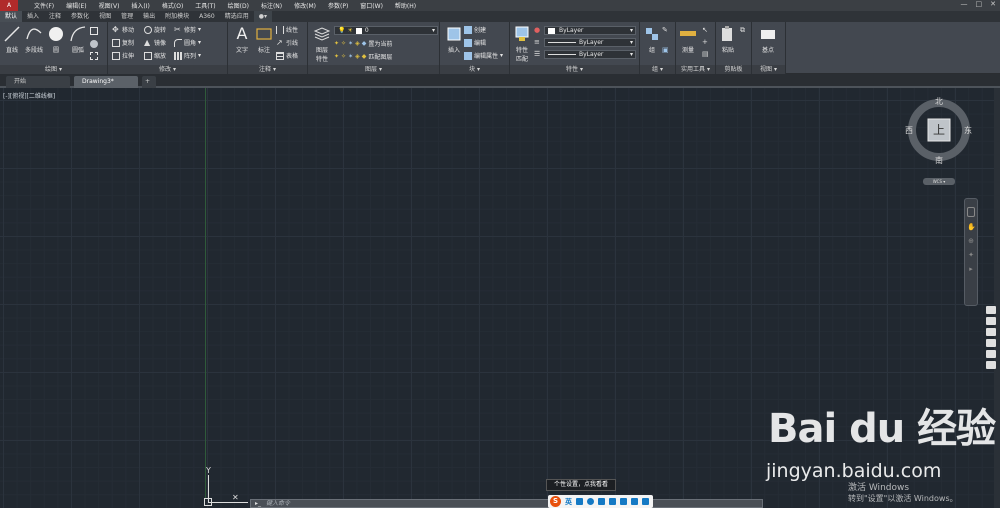 The width and height of the screenshot is (1000, 508). What do you see at coordinates (172, 5) in the screenshot?
I see `menu-format: 格式(O)` at bounding box center [172, 5].